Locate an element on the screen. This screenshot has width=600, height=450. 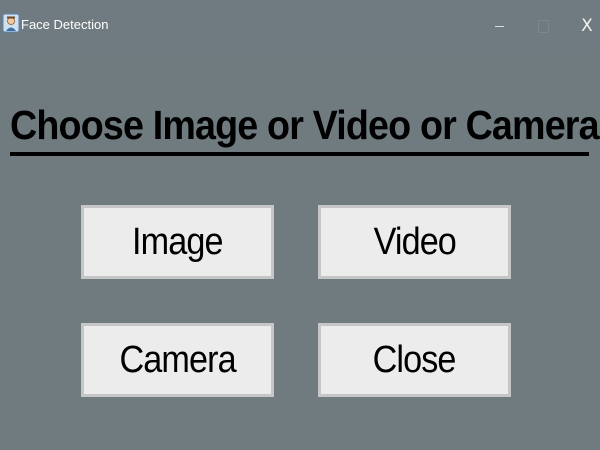
maximize-icon is located at coordinates (543, 26).